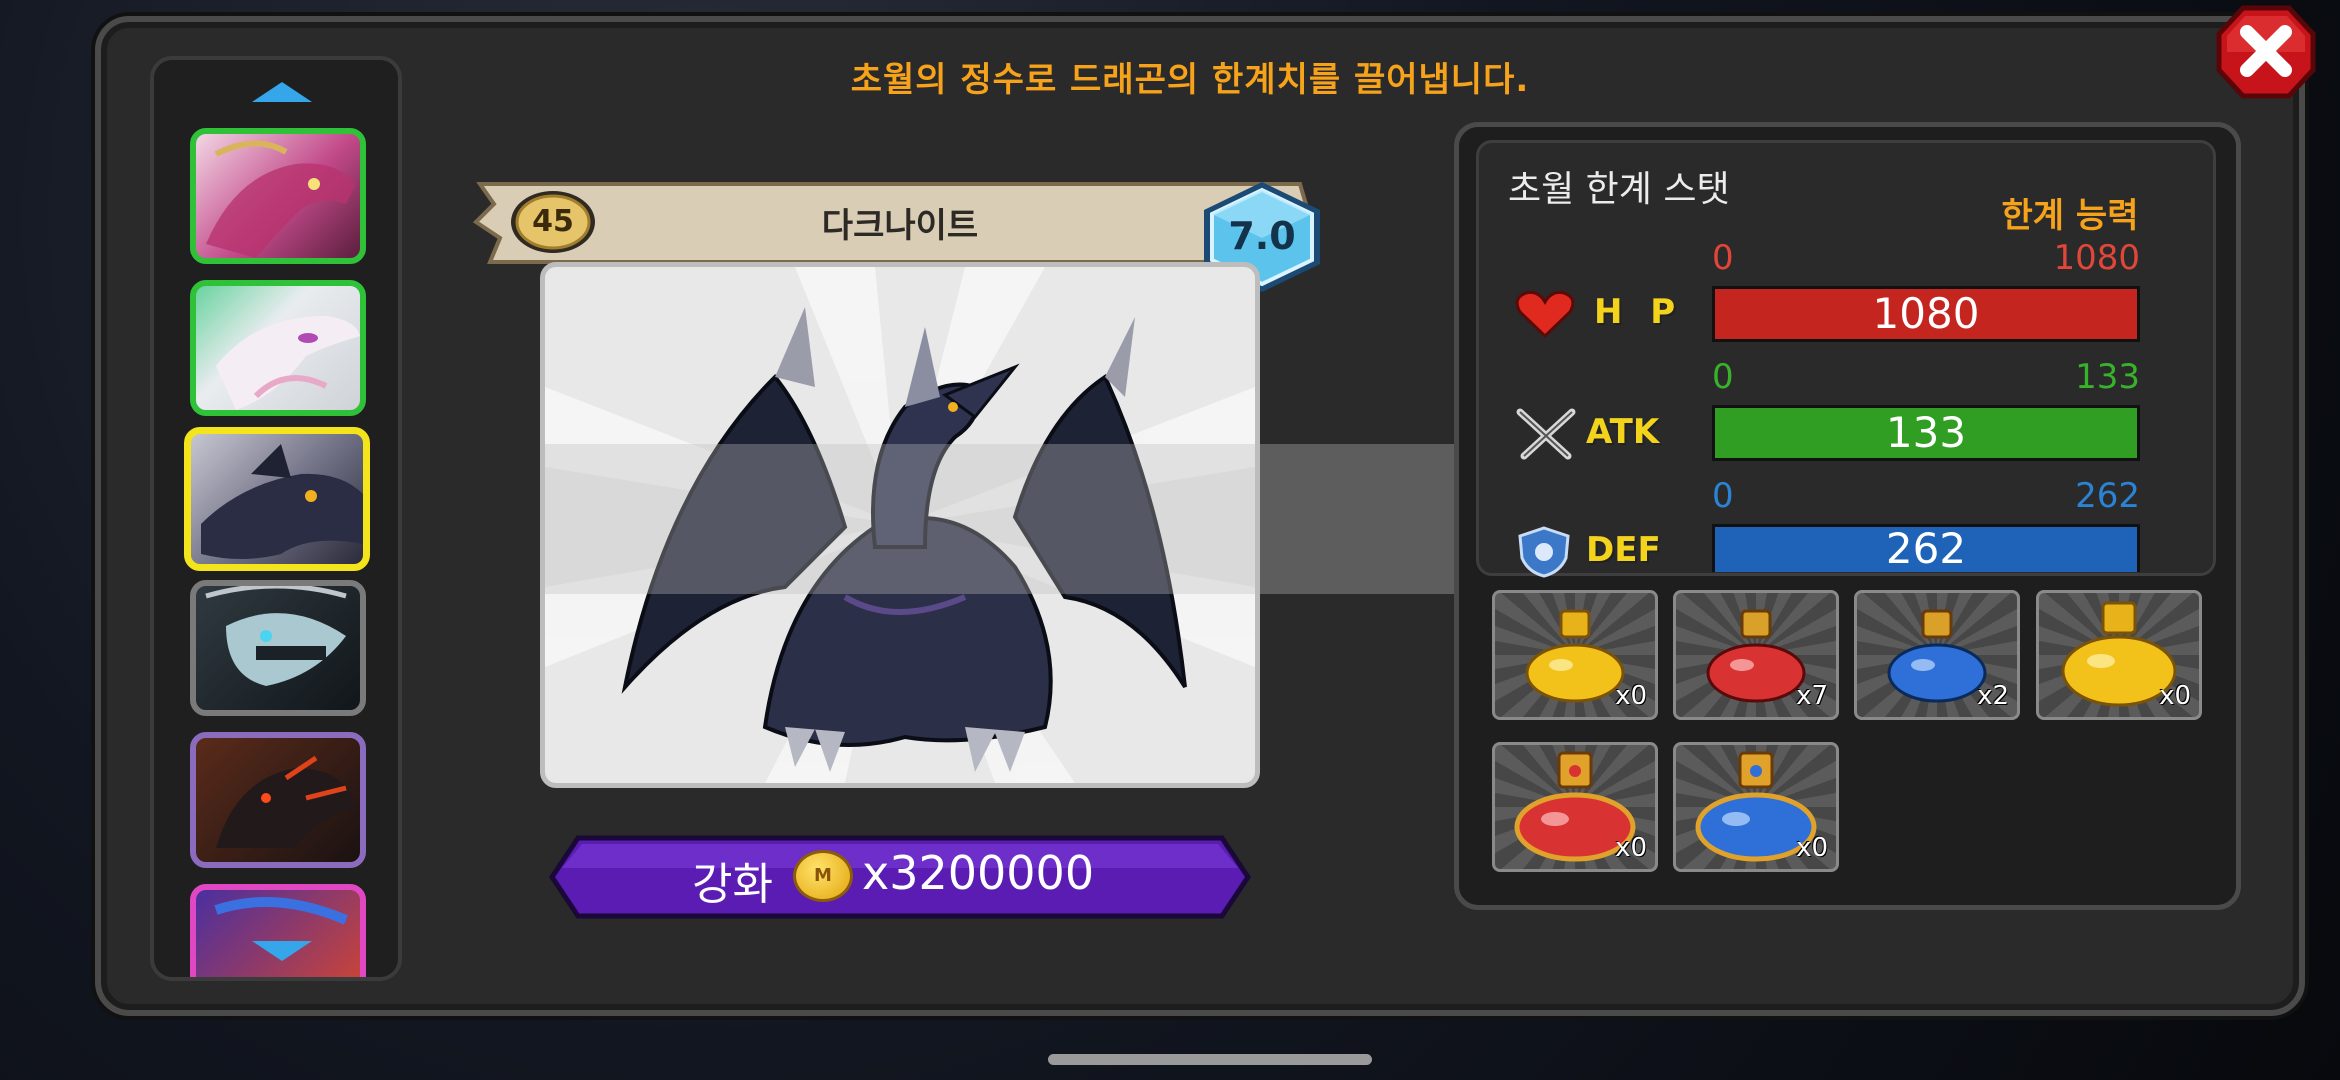  What do you see at coordinates (2107, 377) in the screenshot?
I see `atk-max: 133` at bounding box center [2107, 377].